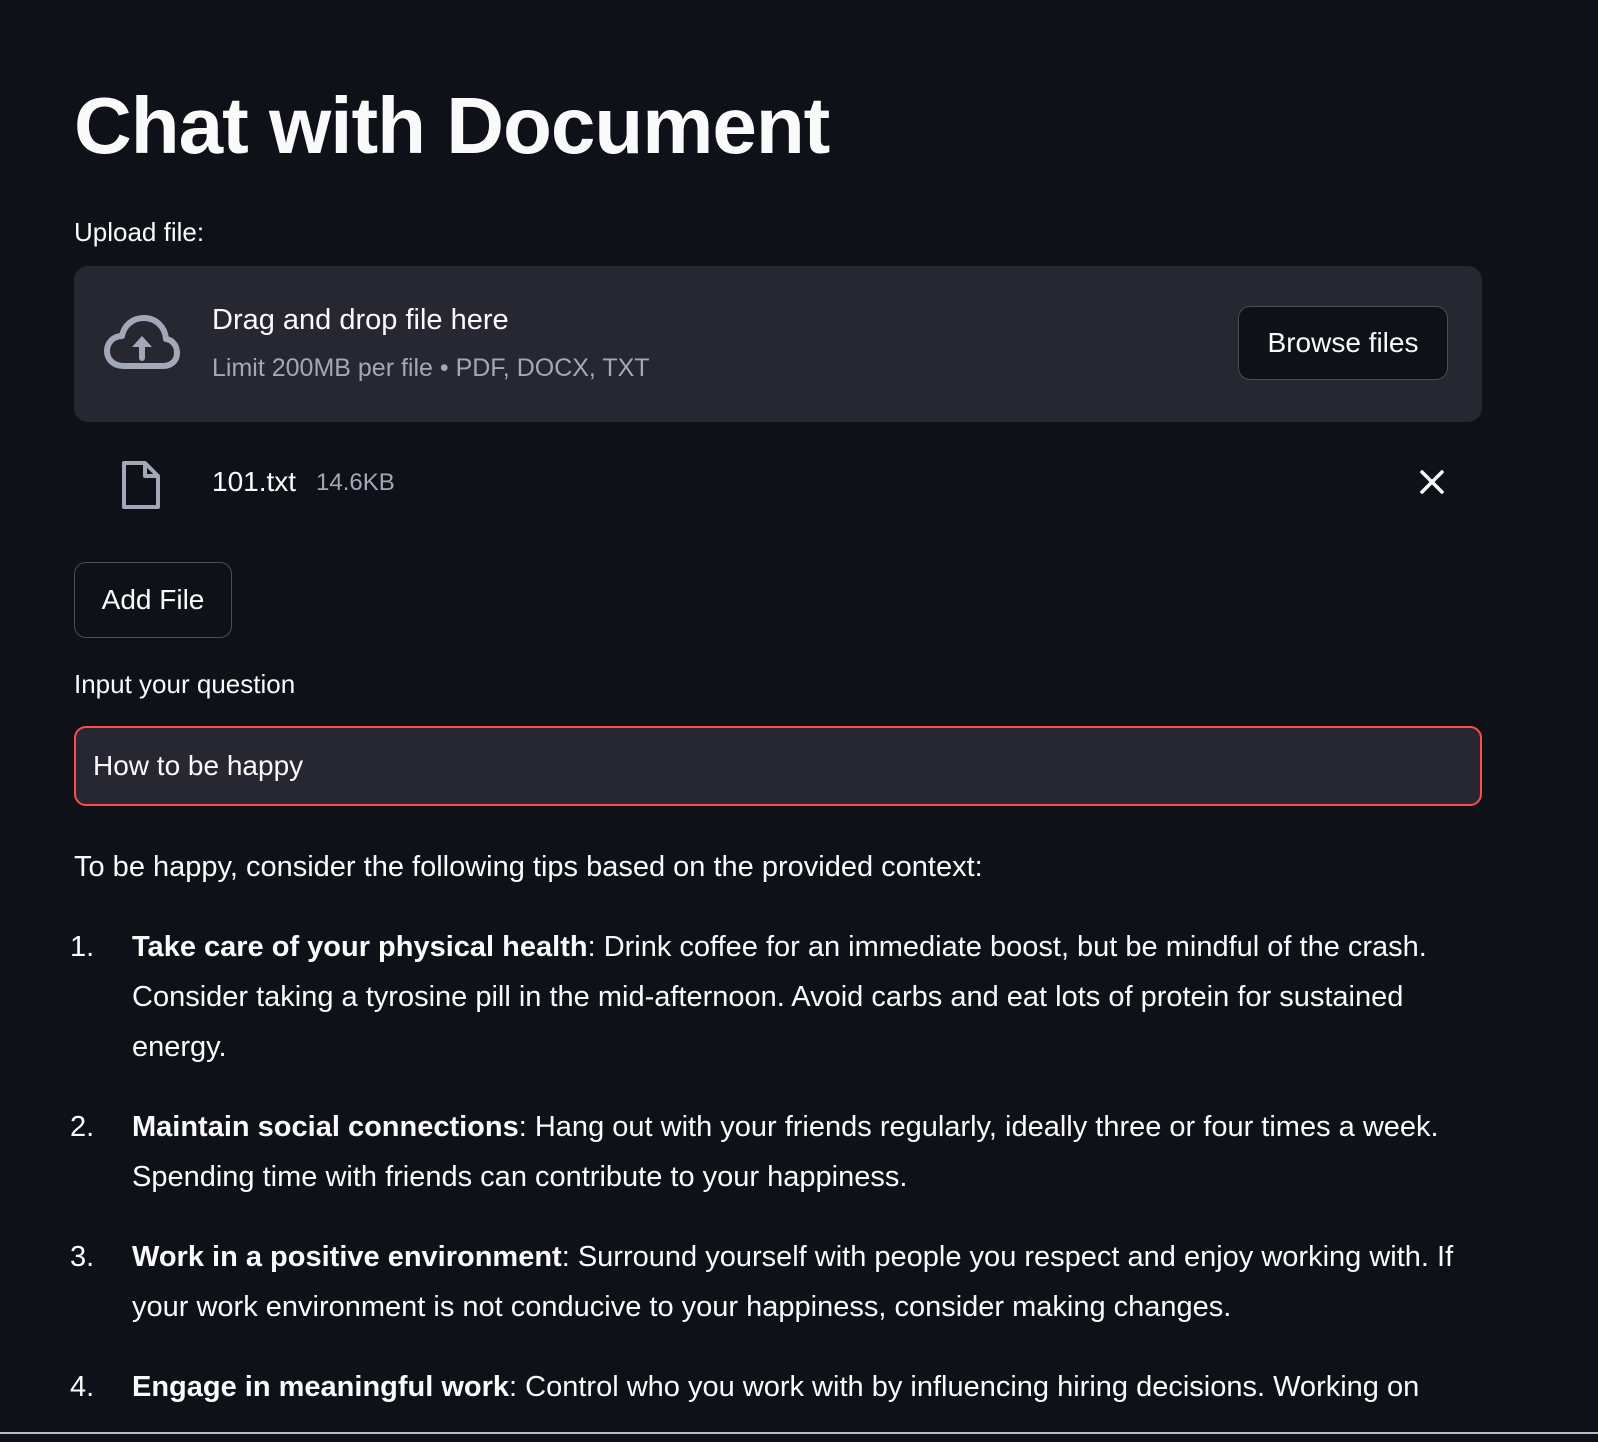 The image size is (1598, 1442). I want to click on list-item-number: 1., so click(82, 947).